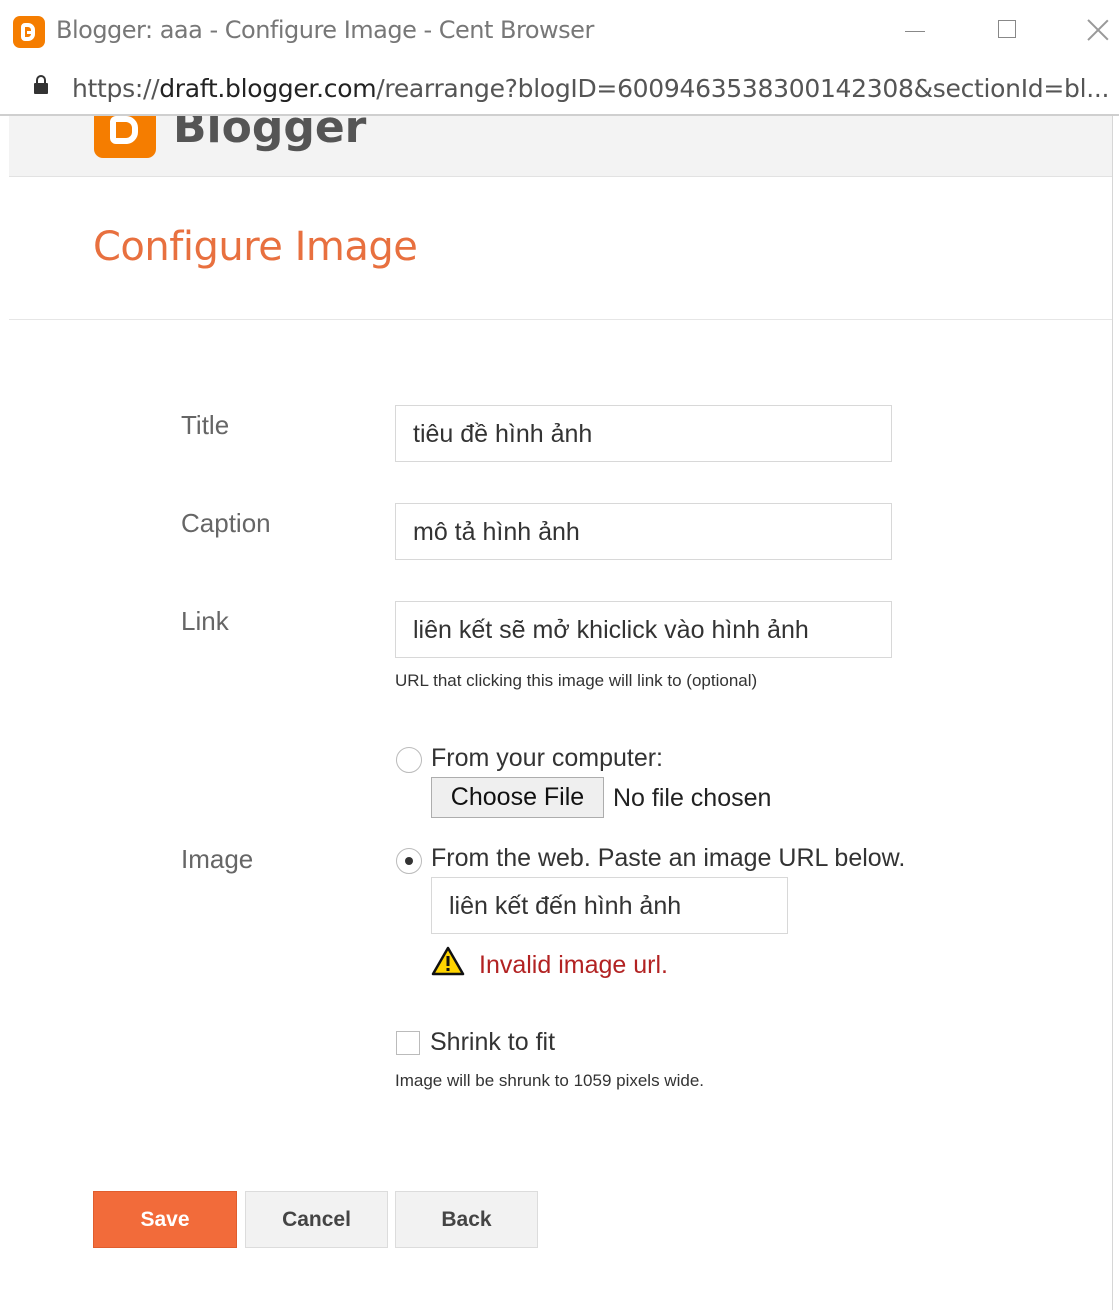 The image size is (1119, 1310). I want to click on shrink-to-fit-label: Shrink to fit, so click(492, 1042).